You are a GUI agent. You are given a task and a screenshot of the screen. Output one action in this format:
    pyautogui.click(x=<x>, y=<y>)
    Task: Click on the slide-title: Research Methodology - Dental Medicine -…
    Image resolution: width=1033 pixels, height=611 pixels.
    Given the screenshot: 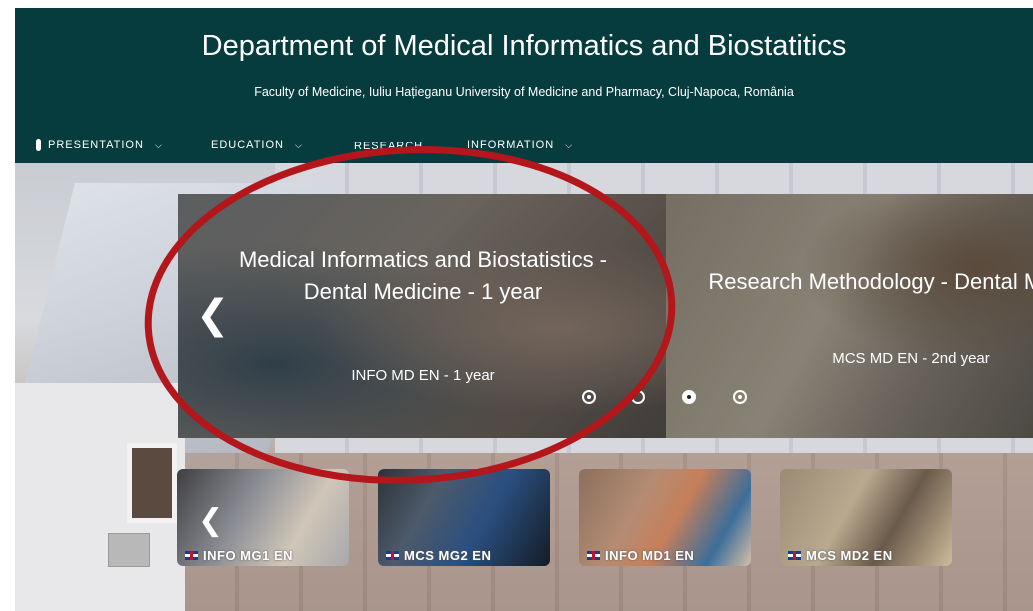 What is the action you would take?
    pyautogui.click(x=869, y=282)
    